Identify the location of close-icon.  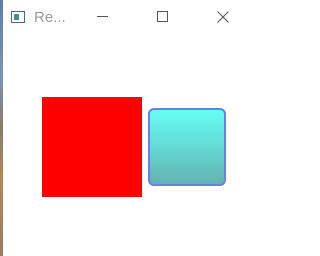
(223, 17).